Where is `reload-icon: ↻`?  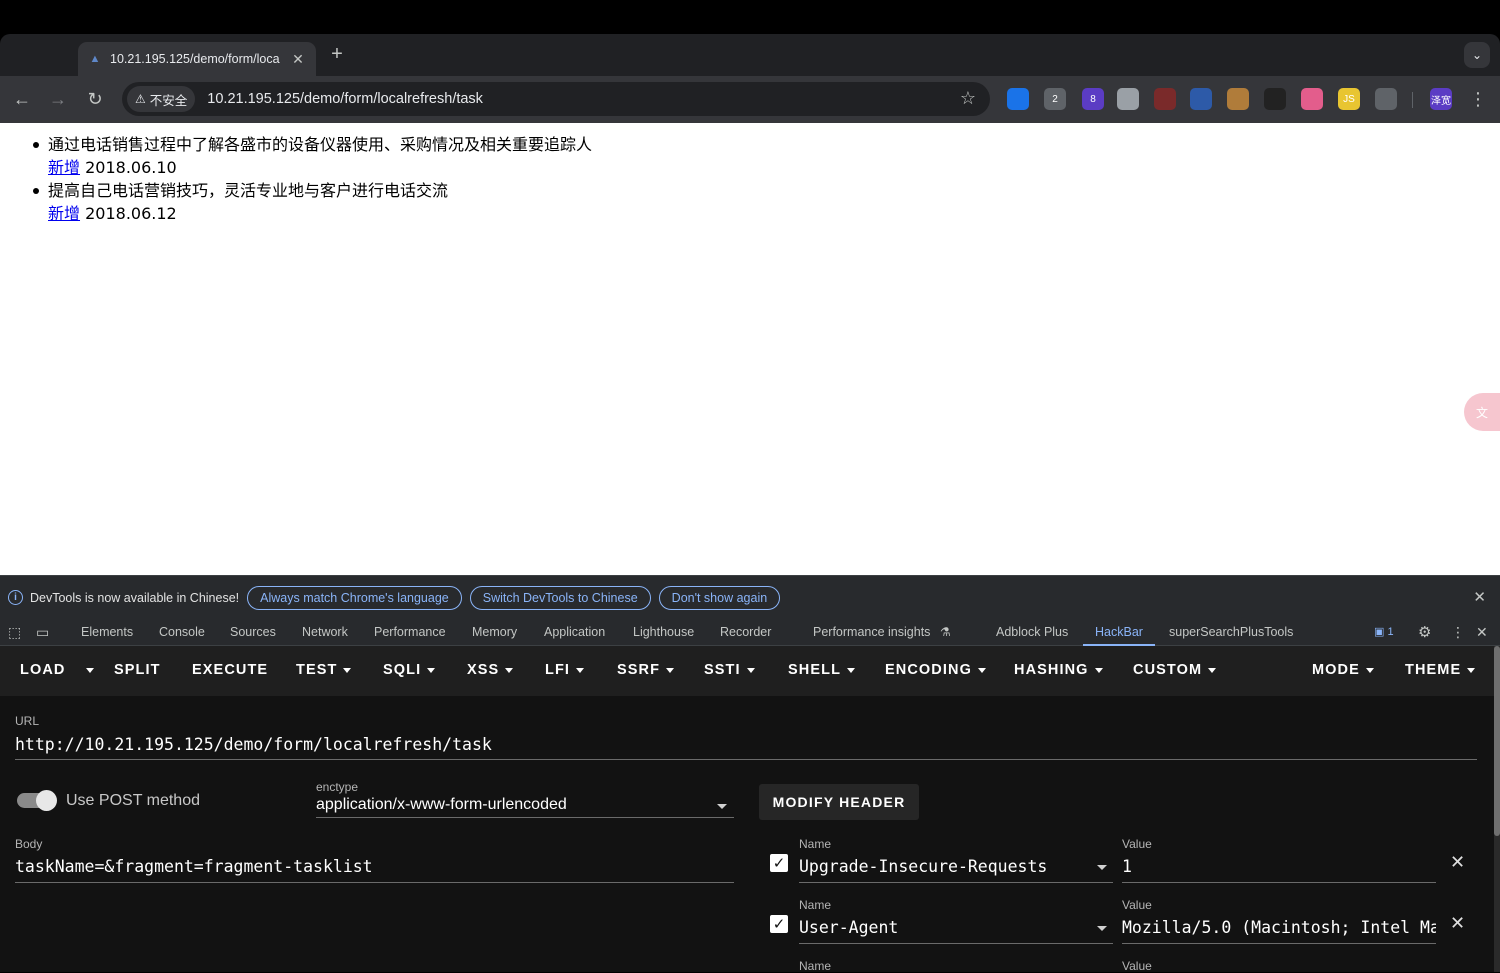 reload-icon: ↻ is located at coordinates (95, 100).